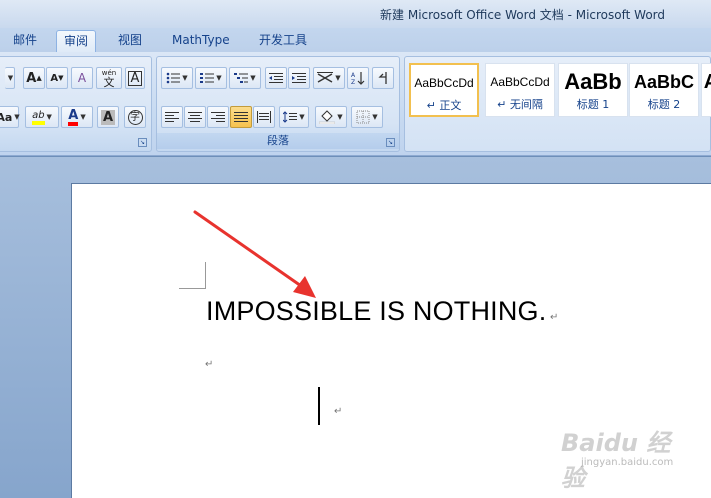  Describe the element at coordinates (254, 254) in the screenshot. I see `red-arrow-annotation` at that location.